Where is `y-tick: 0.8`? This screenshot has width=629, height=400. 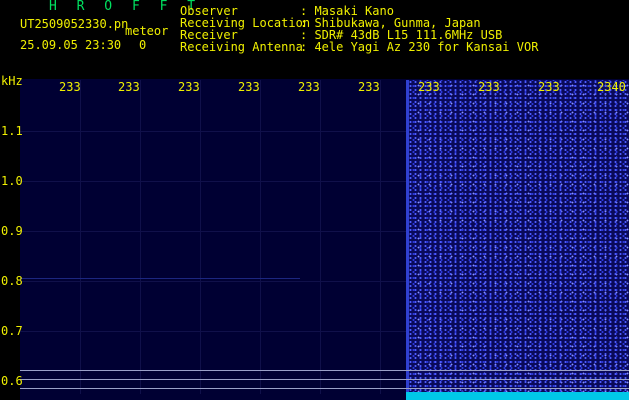
y-tick: 0.8 is located at coordinates (12, 281).